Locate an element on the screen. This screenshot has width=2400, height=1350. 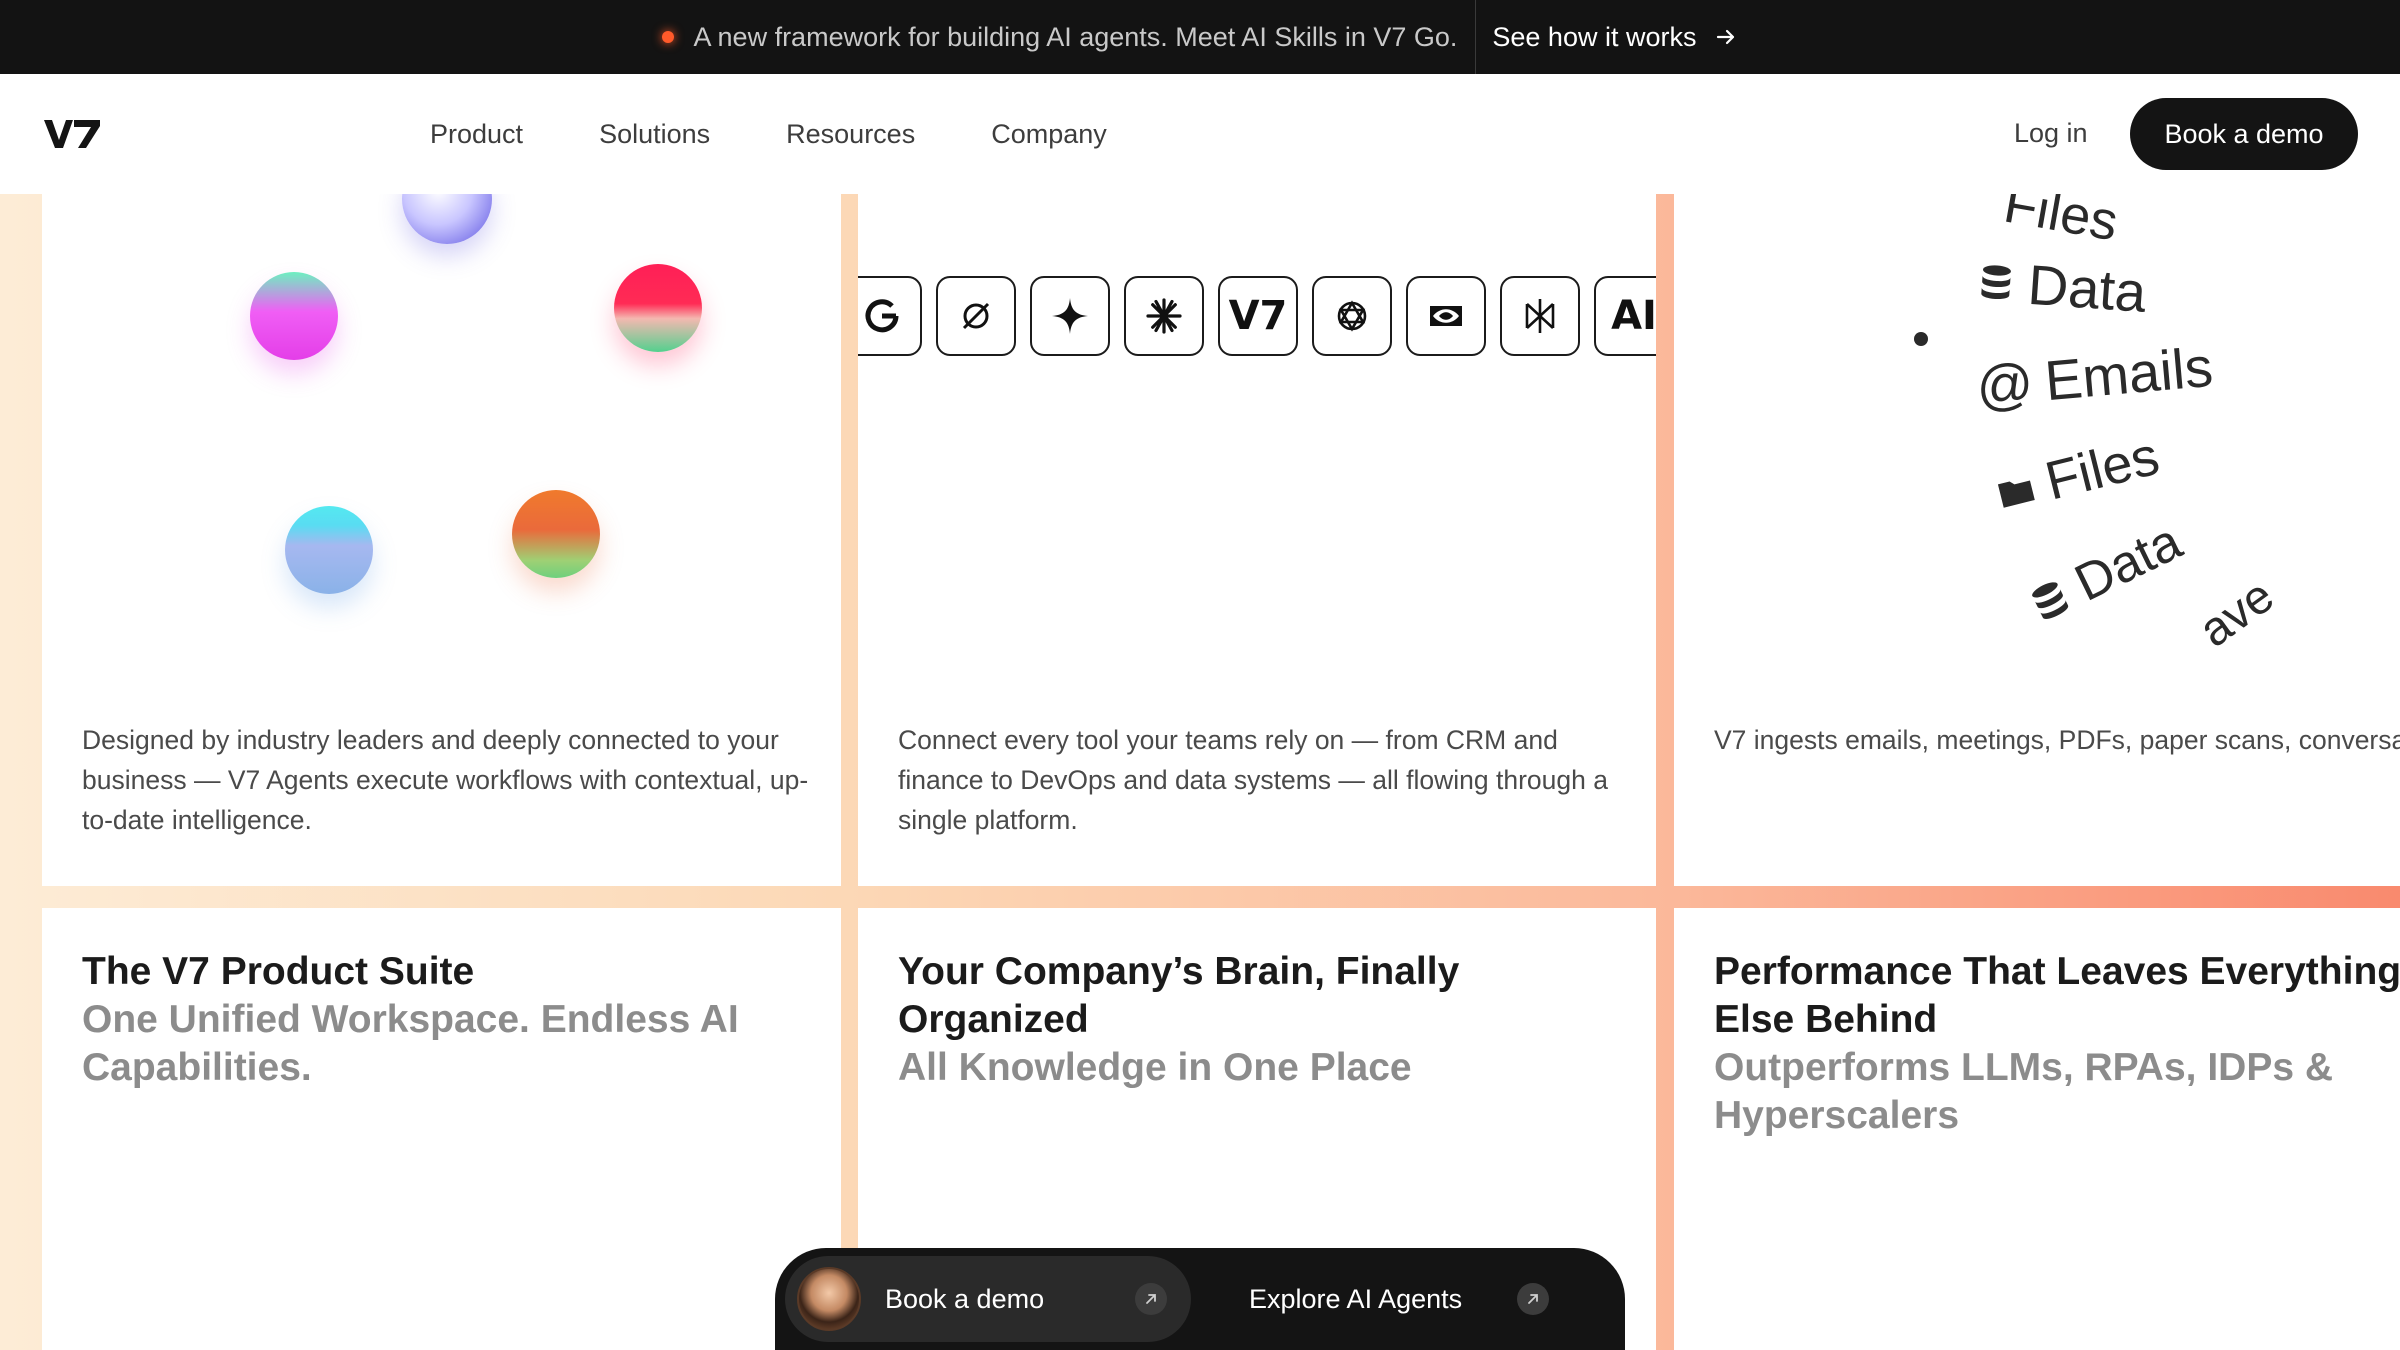
arrow-right-icon is located at coordinates (1726, 37).